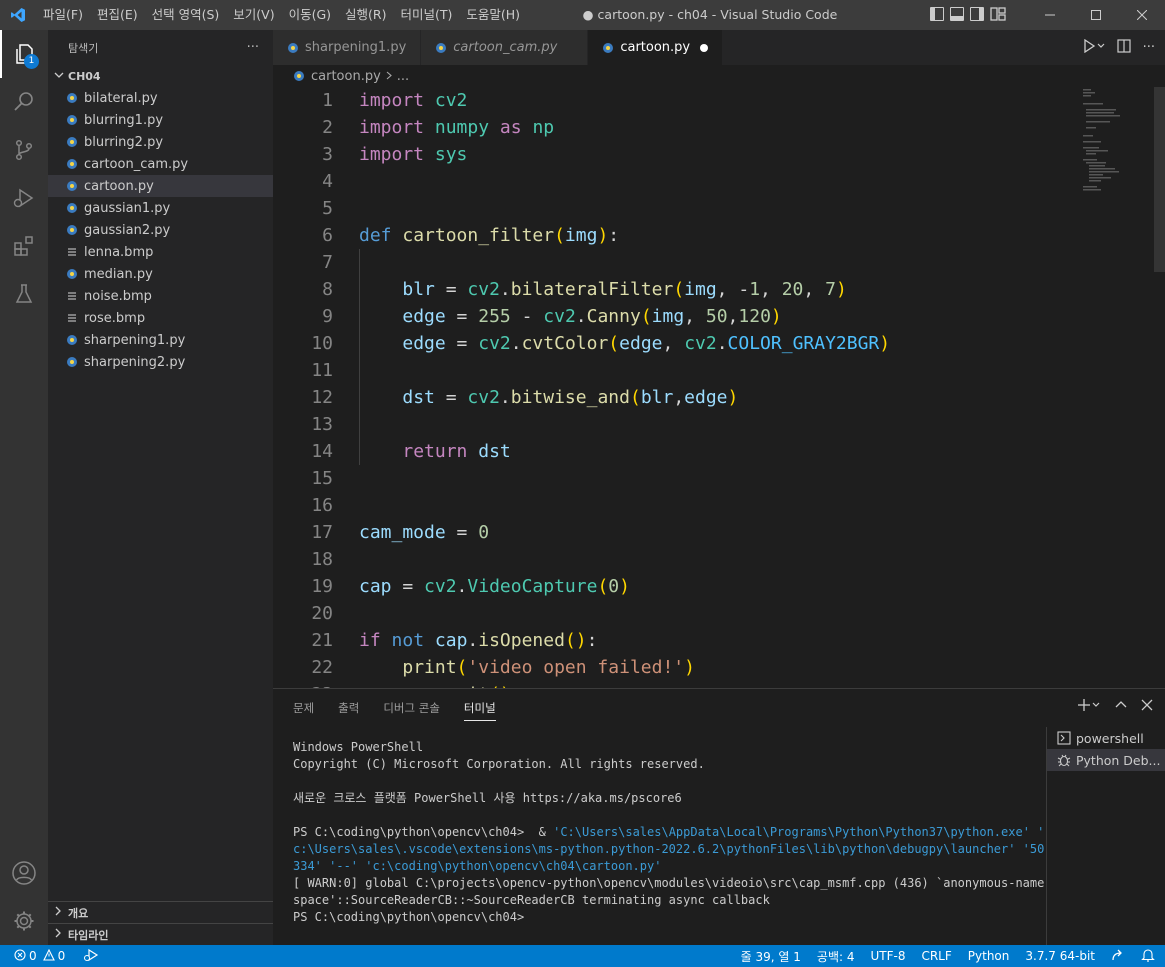 The image size is (1165, 967). I want to click on tab-cartoon: cartoon.py, so click(656, 47).